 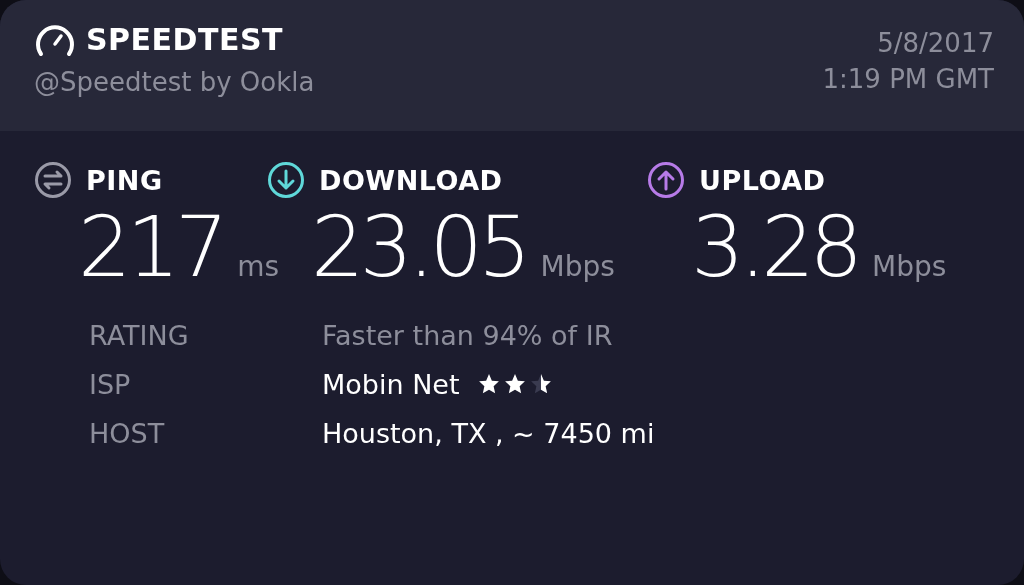 What do you see at coordinates (174, 82) in the screenshot?
I see `byline: @Speedtest by Ookla` at bounding box center [174, 82].